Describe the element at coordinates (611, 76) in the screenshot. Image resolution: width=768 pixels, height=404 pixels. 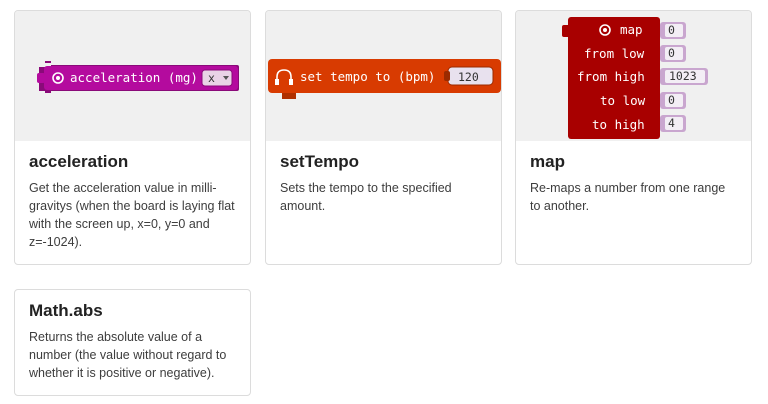
I see `map-row-label: from high` at that location.